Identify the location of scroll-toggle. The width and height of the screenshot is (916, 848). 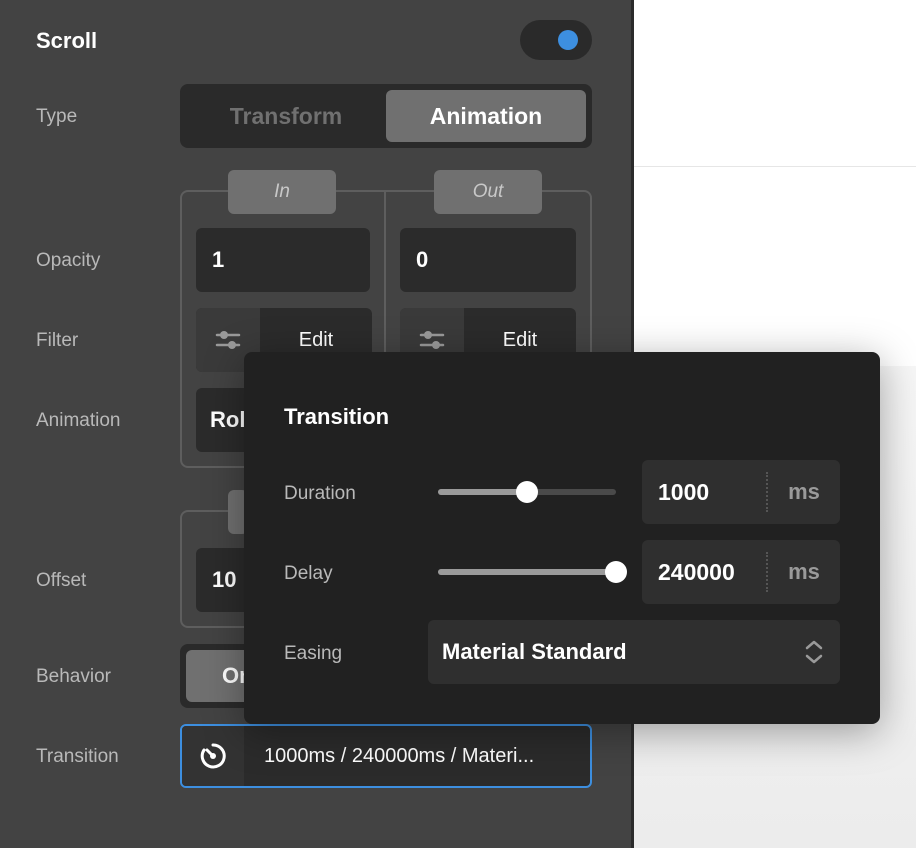
(556, 40).